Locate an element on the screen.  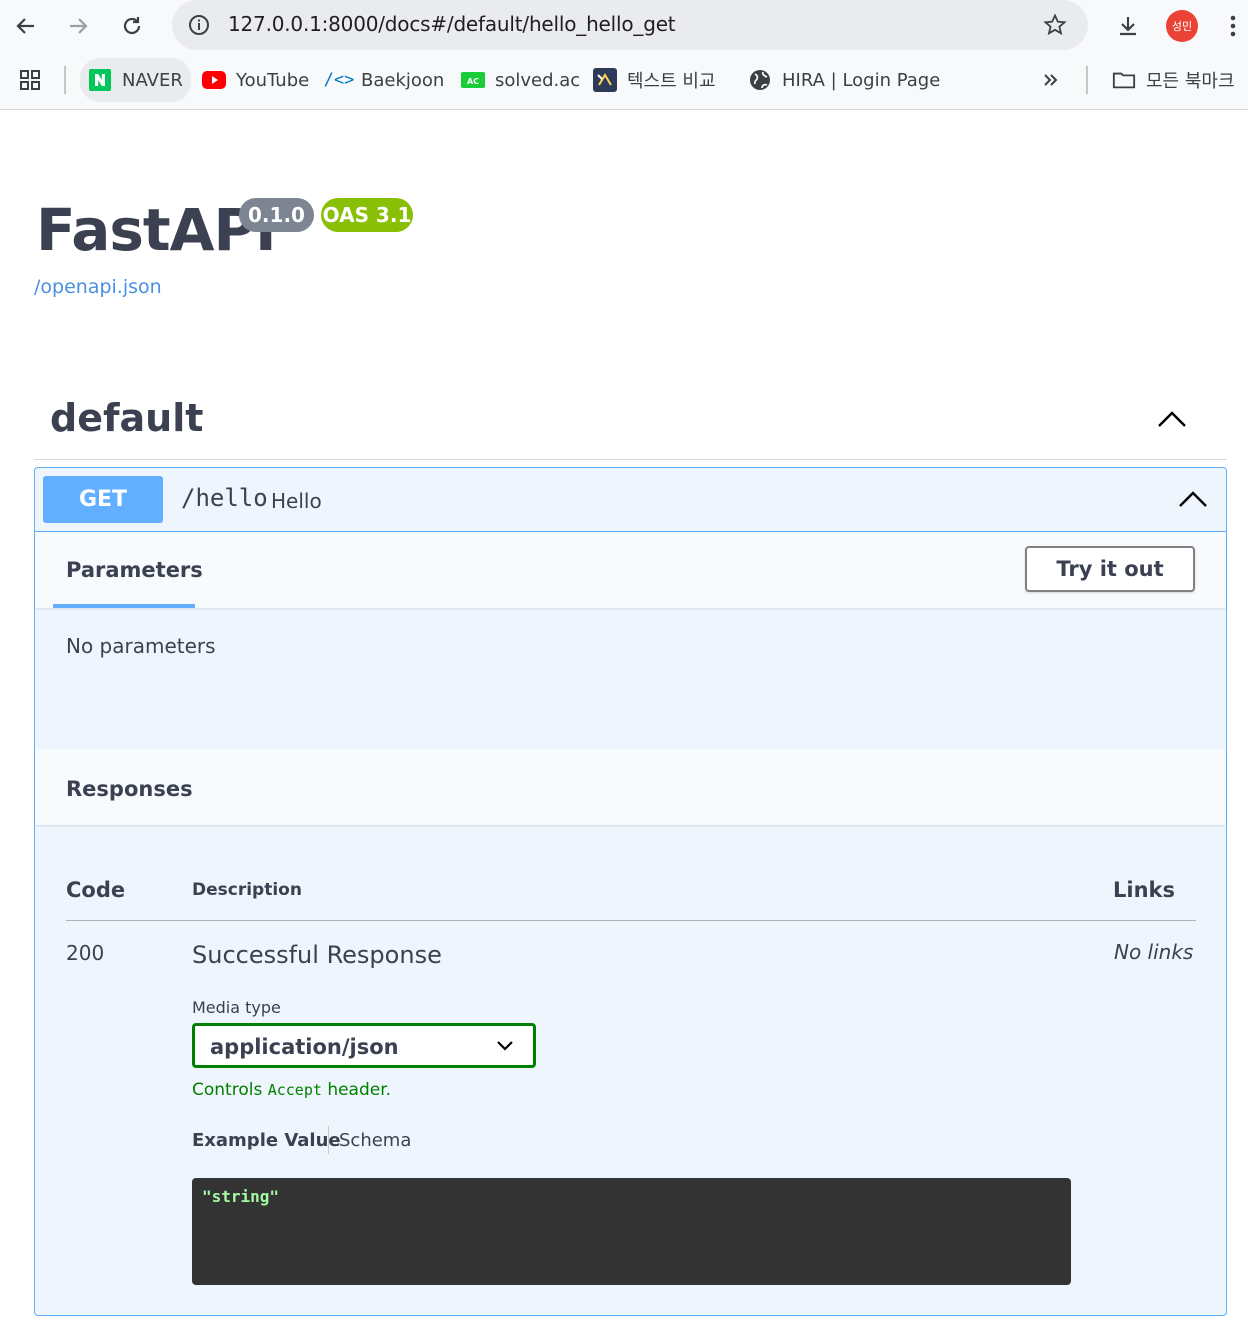
response-status-code: 200 is located at coordinates (85, 953).